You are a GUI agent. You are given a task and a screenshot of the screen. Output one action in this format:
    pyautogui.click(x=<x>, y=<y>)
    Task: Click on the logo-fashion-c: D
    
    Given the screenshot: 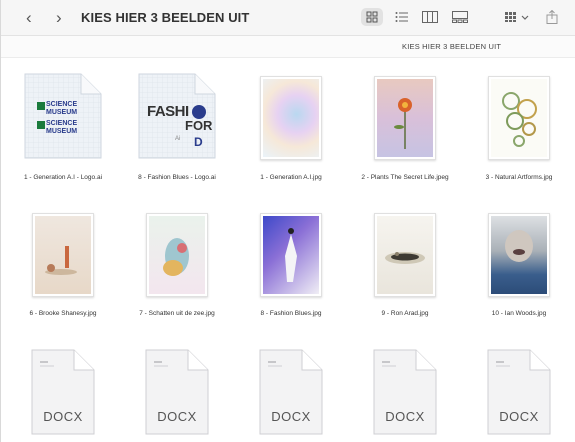 What is the action you would take?
    pyautogui.click(x=198, y=142)
    